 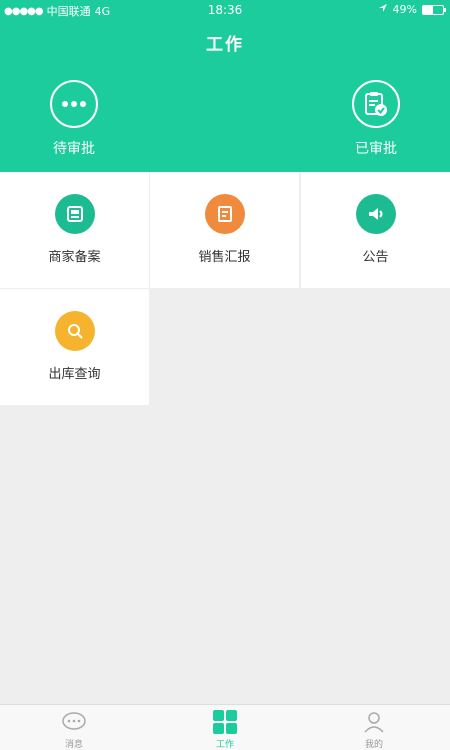 I want to click on battery-percent: 49%, so click(x=404, y=9).